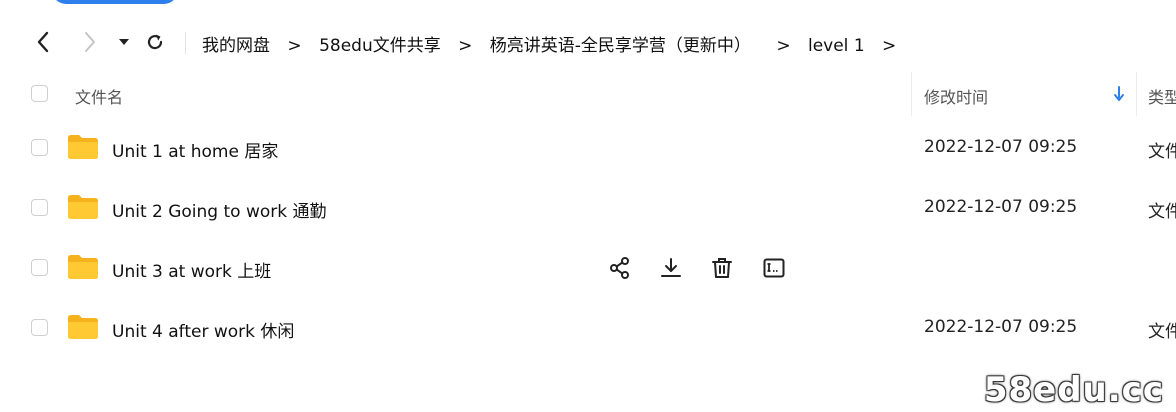 This screenshot has width=1176, height=412. I want to click on watermark: 58edu.cc, so click(1073, 390).